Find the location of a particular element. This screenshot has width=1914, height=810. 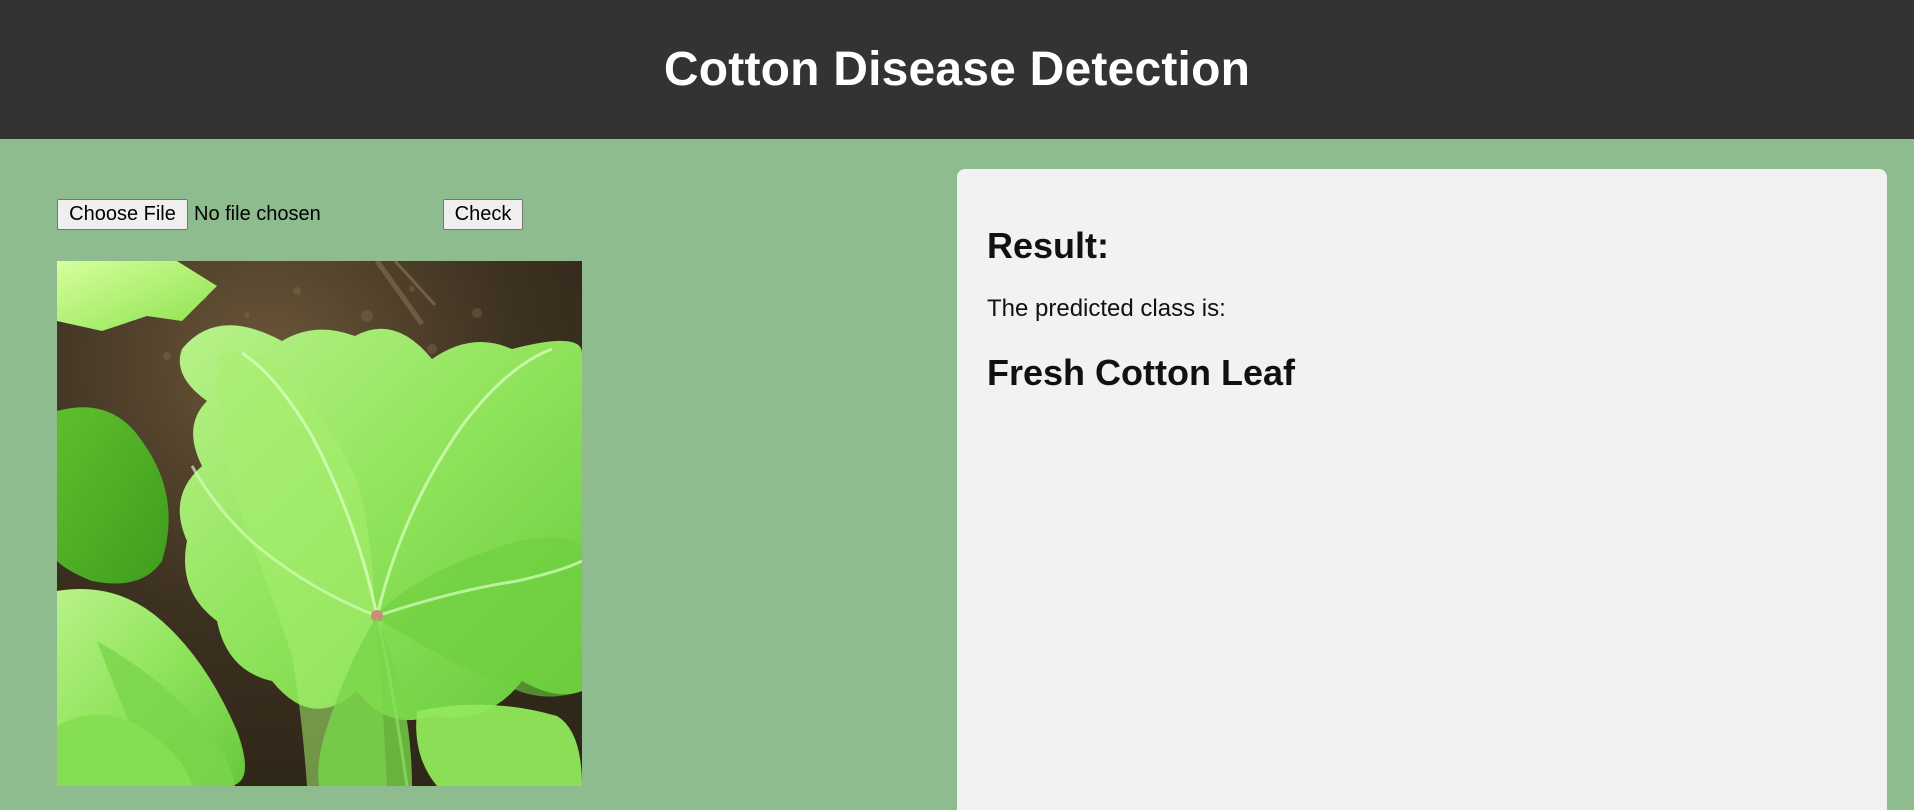

result-heading: Result: is located at coordinates (1048, 245).